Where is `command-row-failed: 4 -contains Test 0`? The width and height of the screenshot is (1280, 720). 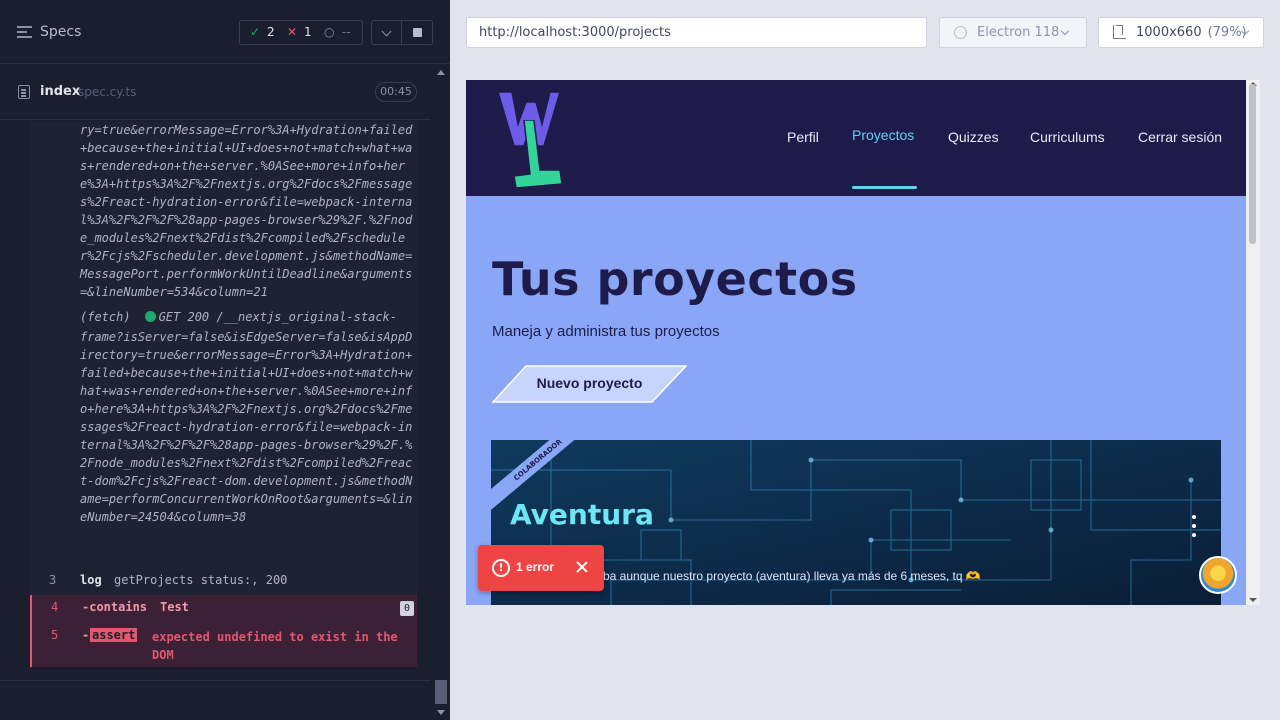
command-row-failed: 4 -contains Test 0 is located at coordinates (223, 608).